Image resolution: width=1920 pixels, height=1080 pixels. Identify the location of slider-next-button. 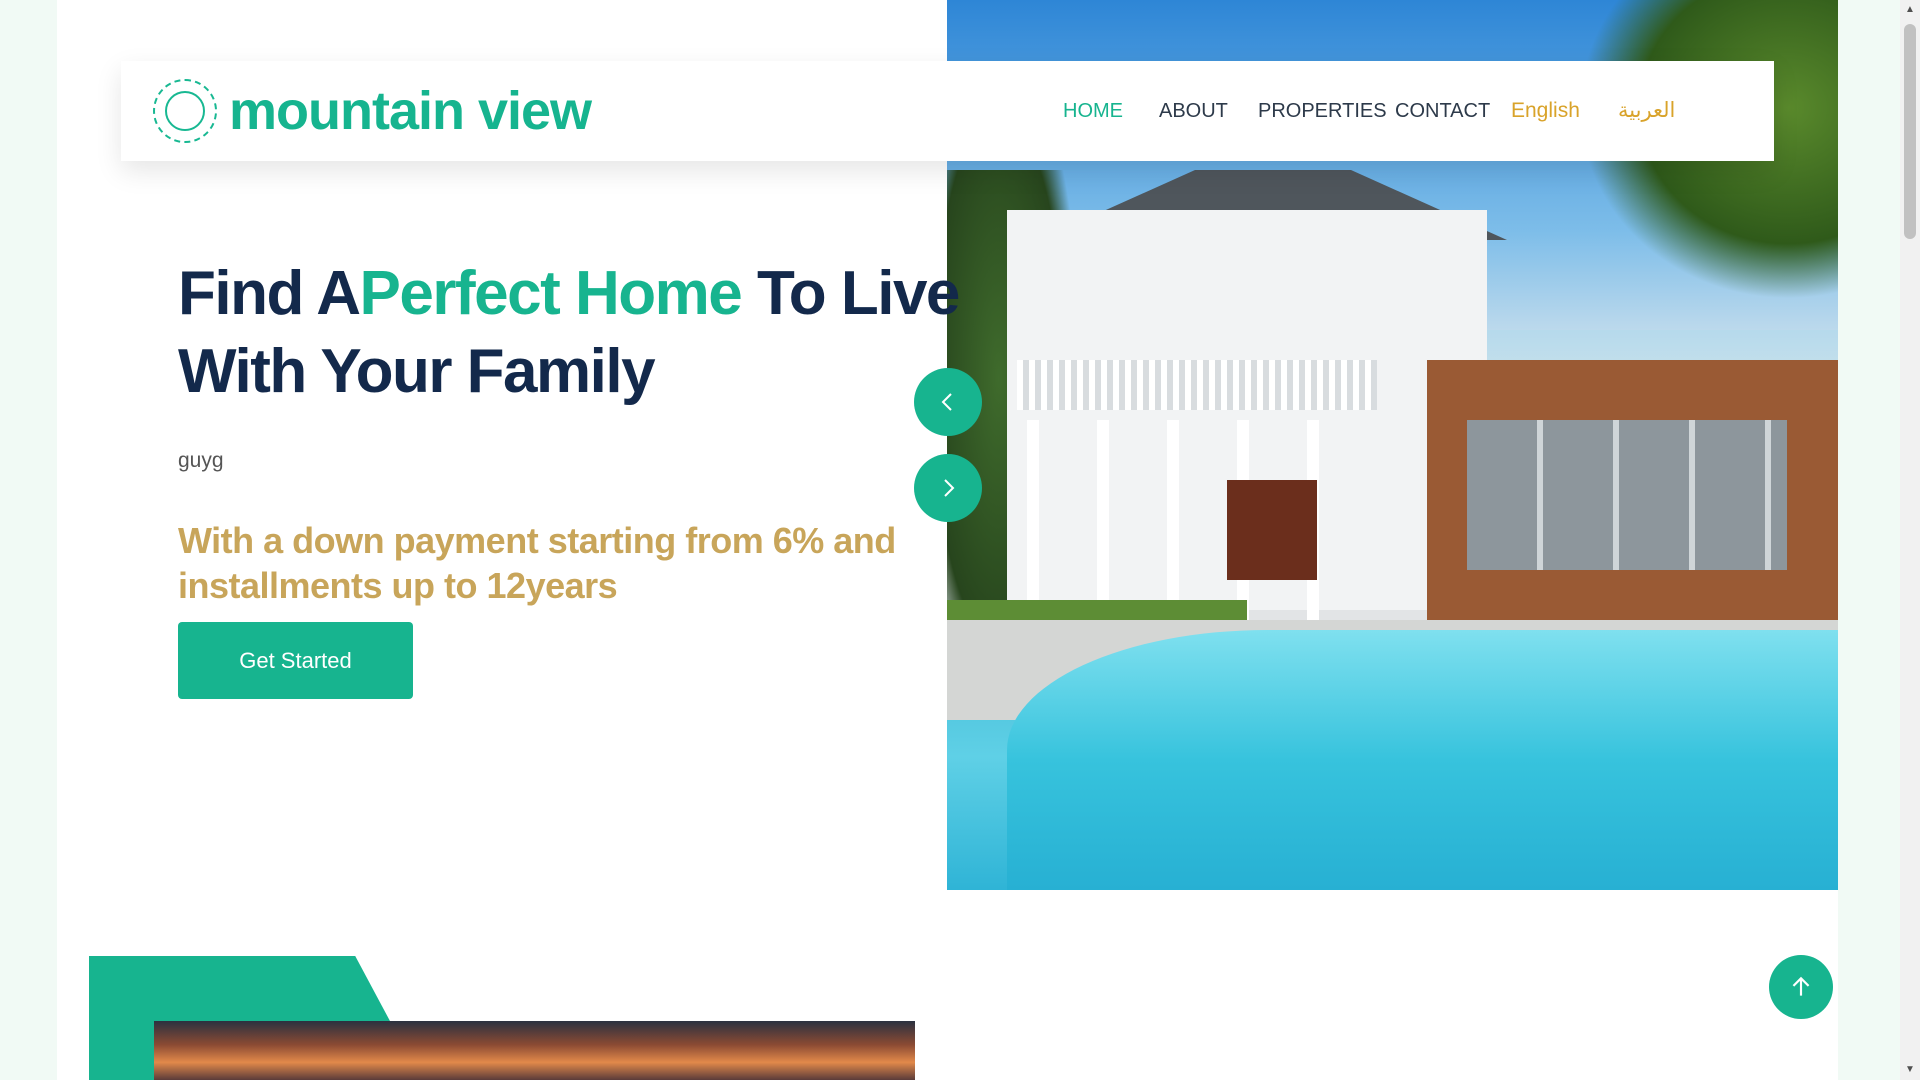
(948, 488).